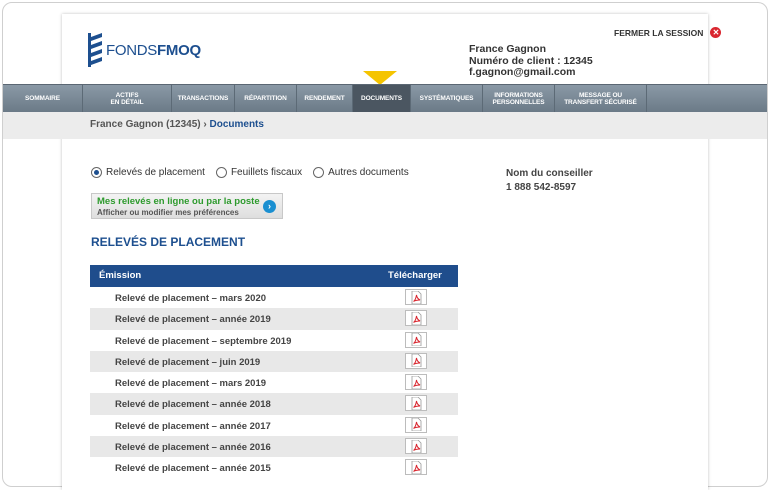 The height and width of the screenshot is (490, 770). What do you see at coordinates (274, 447) in the screenshot?
I see `table-row: Relevé de placement – année 2016` at bounding box center [274, 447].